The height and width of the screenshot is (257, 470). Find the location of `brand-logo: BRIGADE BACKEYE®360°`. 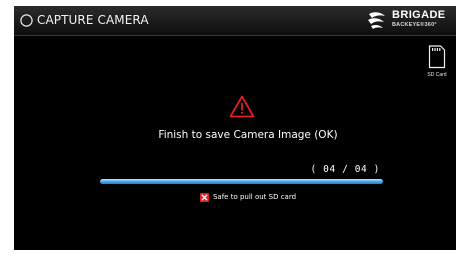

brand-logo: BRIGADE BACKEYE®360° is located at coordinates (408, 20).